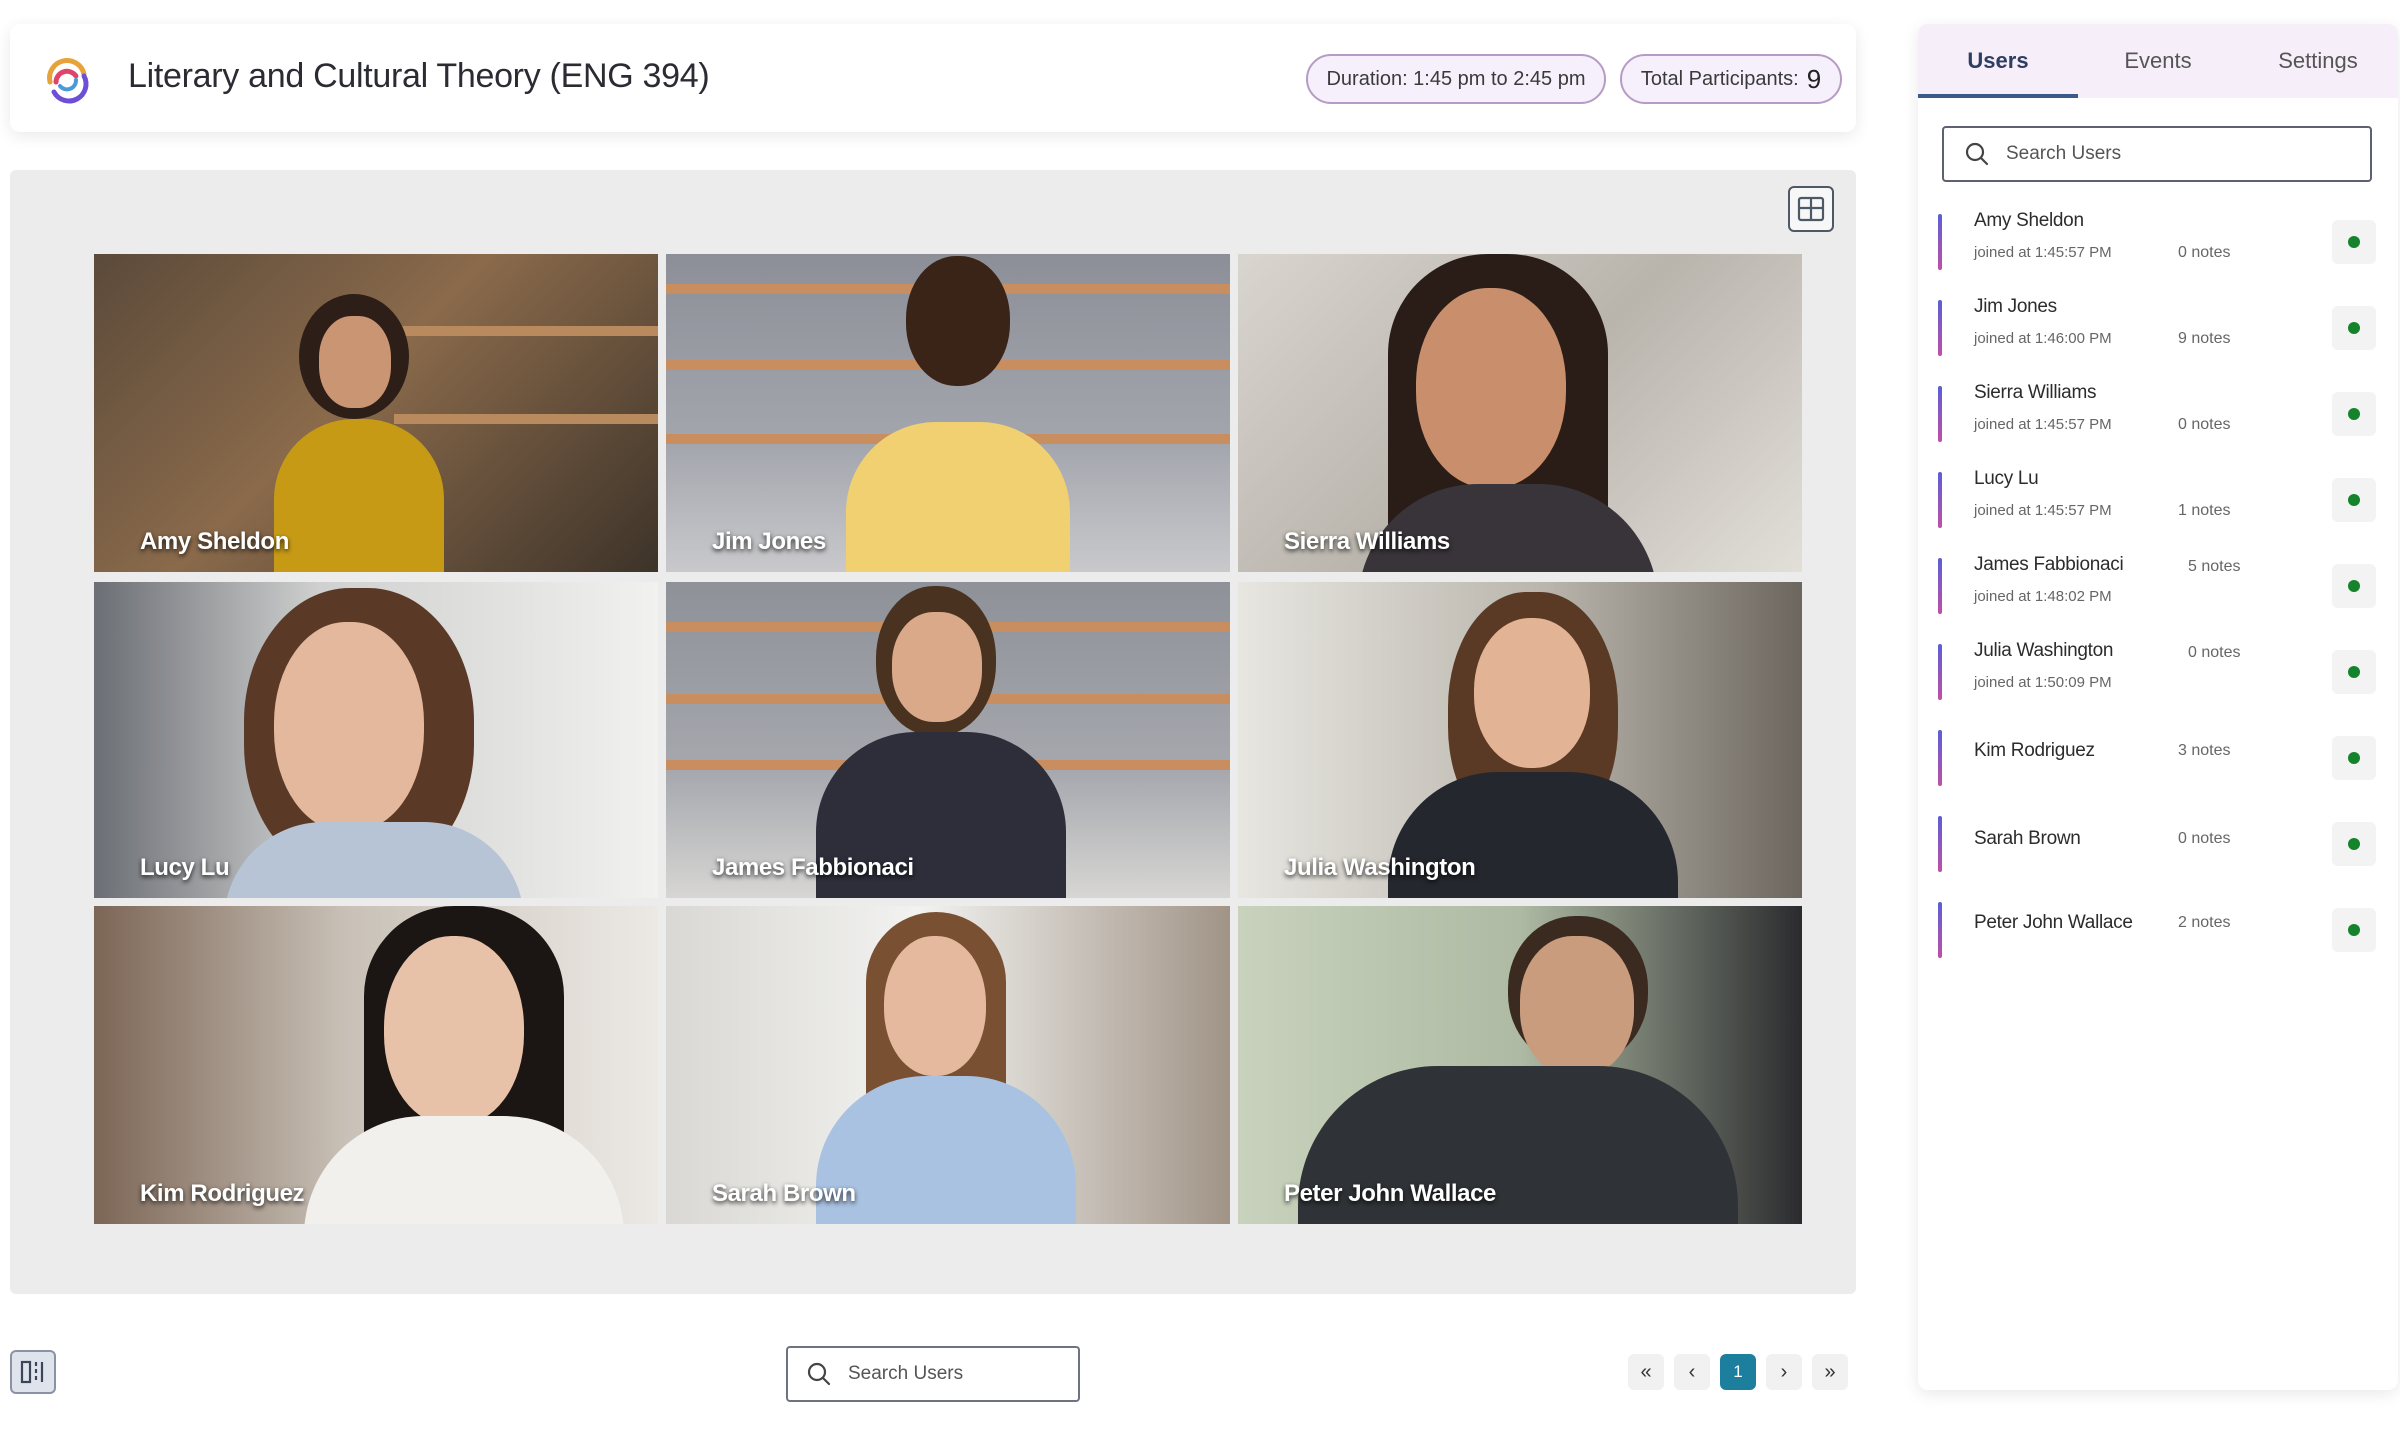 The image size is (2400, 1441). I want to click on grid-layout-icon, so click(1811, 209).